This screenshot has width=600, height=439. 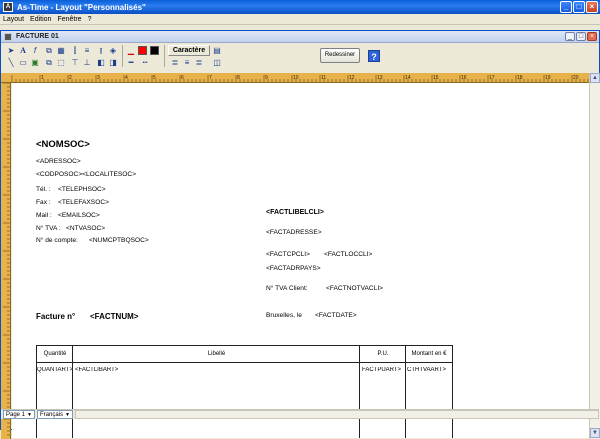 I want to click on menu-layout: Layout, so click(x=13, y=19).